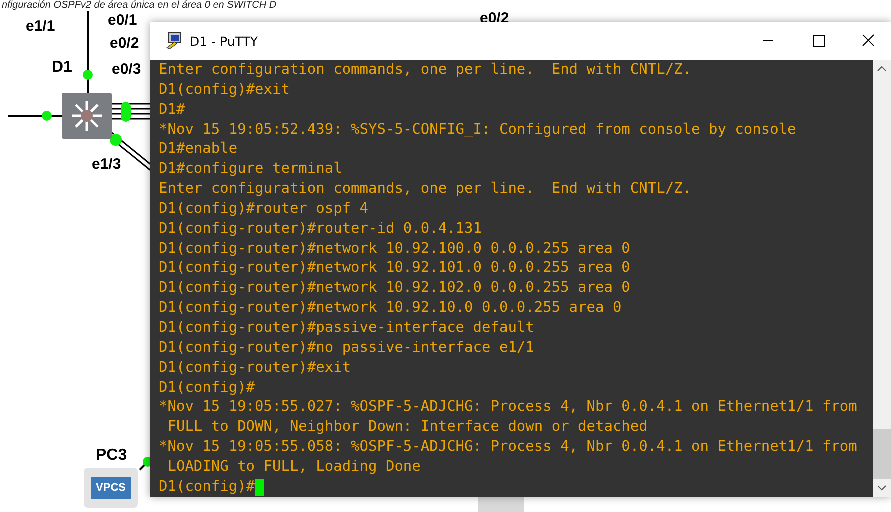 This screenshot has width=891, height=512. Describe the element at coordinates (199, 150) in the screenshot. I see `terminal-line: D1#enable` at that location.